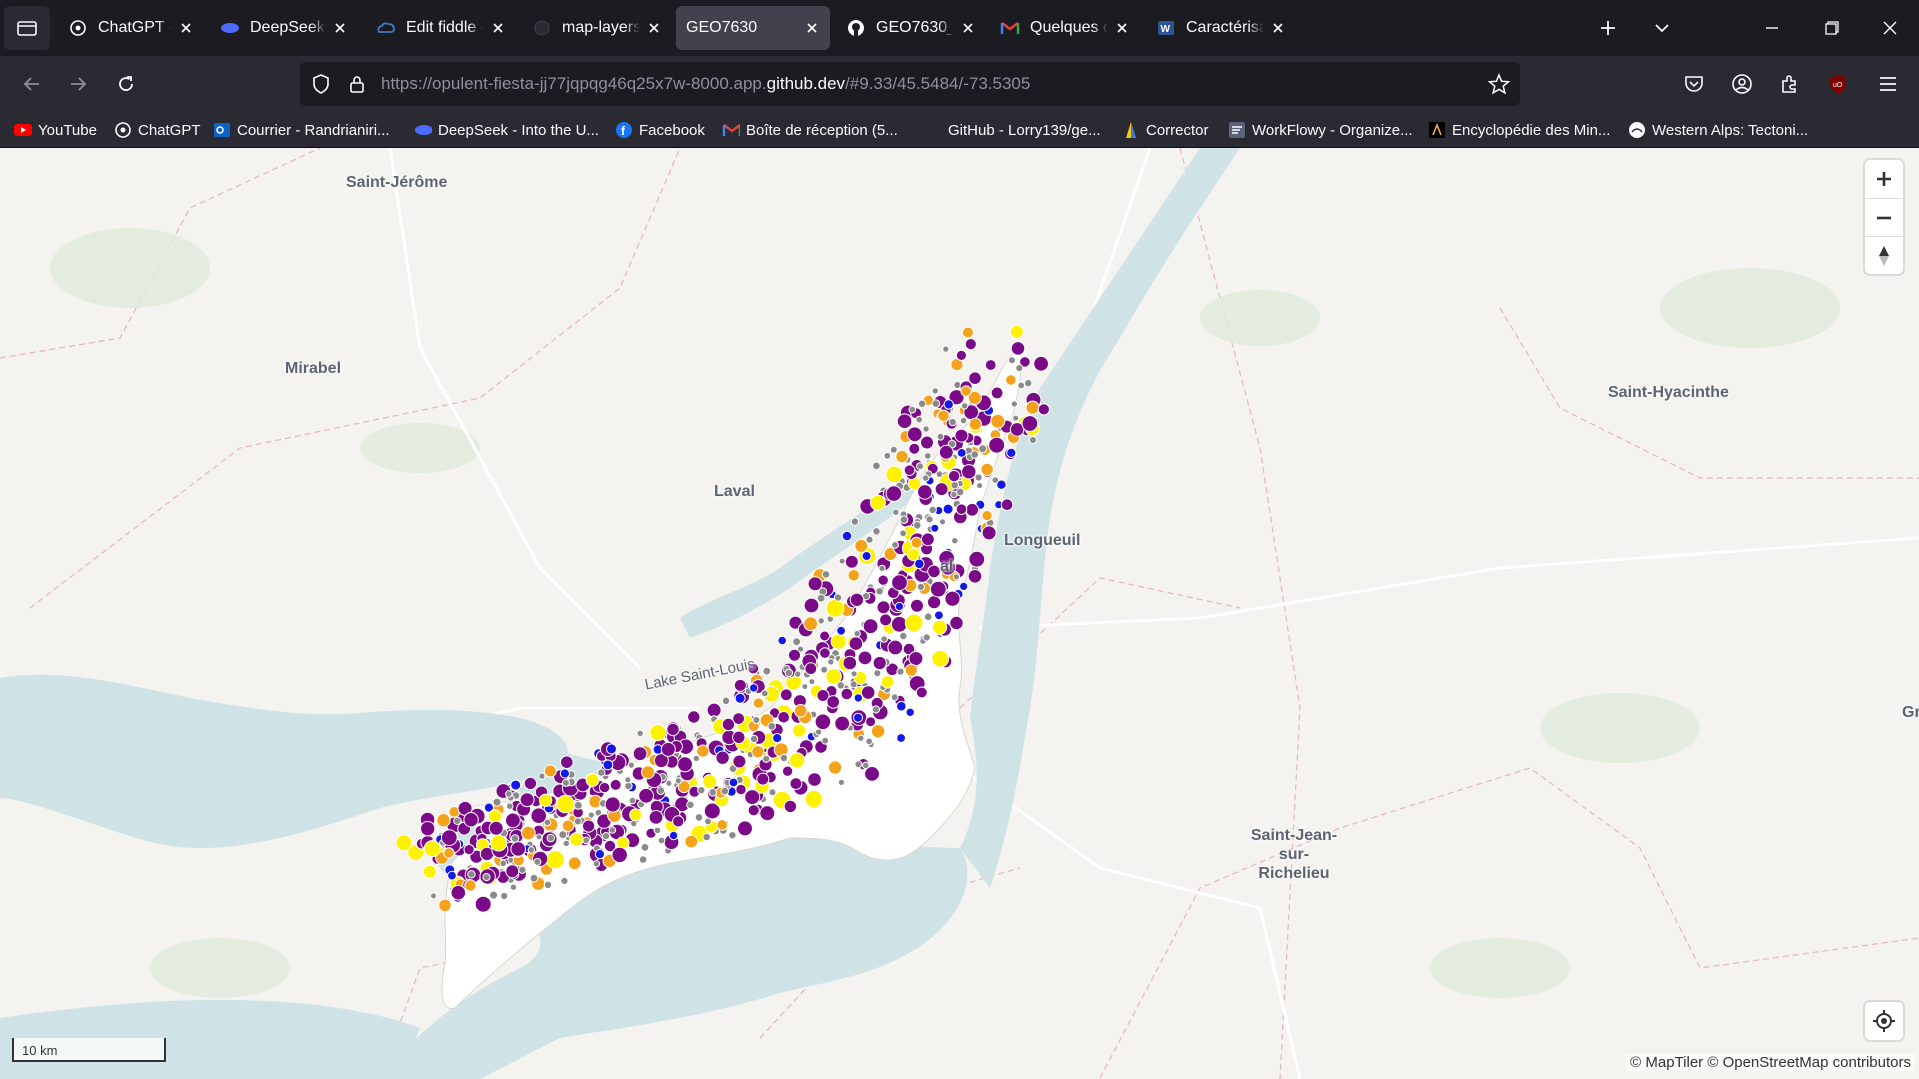 The height and width of the screenshot is (1079, 1919). Describe the element at coordinates (441, 28) in the screenshot. I see `tab-jsfiddle: Edit fiddle - JSFiddle` at that location.